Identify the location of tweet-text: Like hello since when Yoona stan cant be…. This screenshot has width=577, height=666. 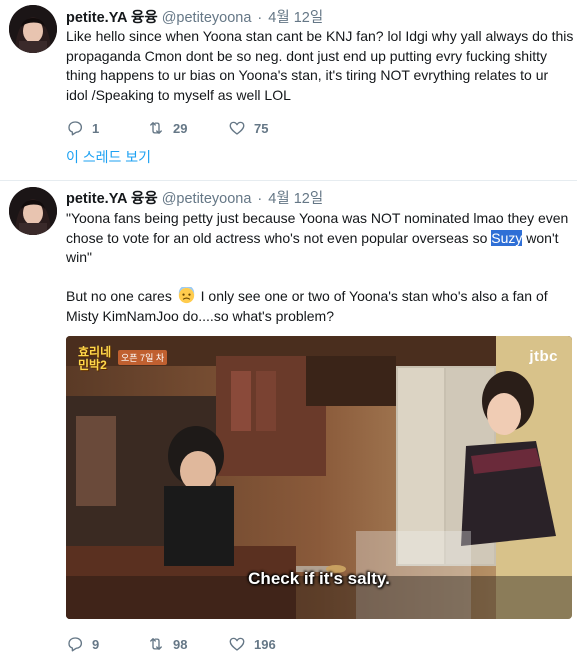
(320, 66).